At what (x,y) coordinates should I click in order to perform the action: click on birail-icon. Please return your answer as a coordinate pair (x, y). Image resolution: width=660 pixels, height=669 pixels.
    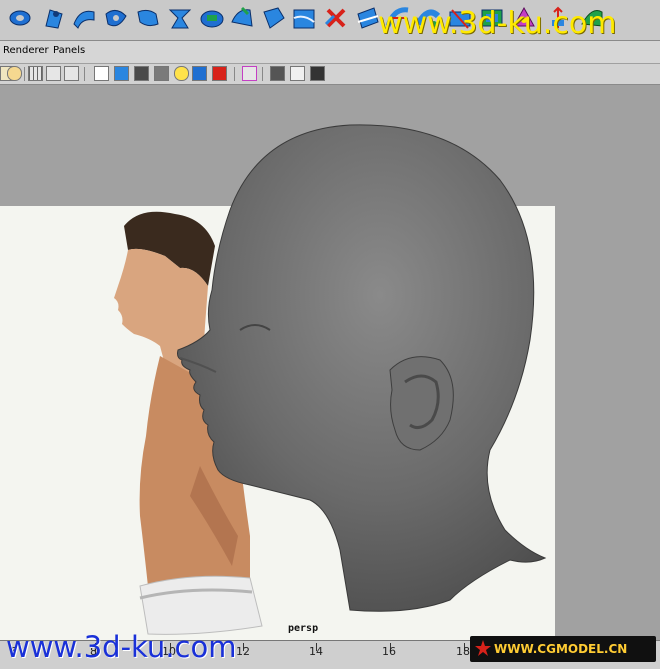
    Looking at the image, I should click on (148, 18).